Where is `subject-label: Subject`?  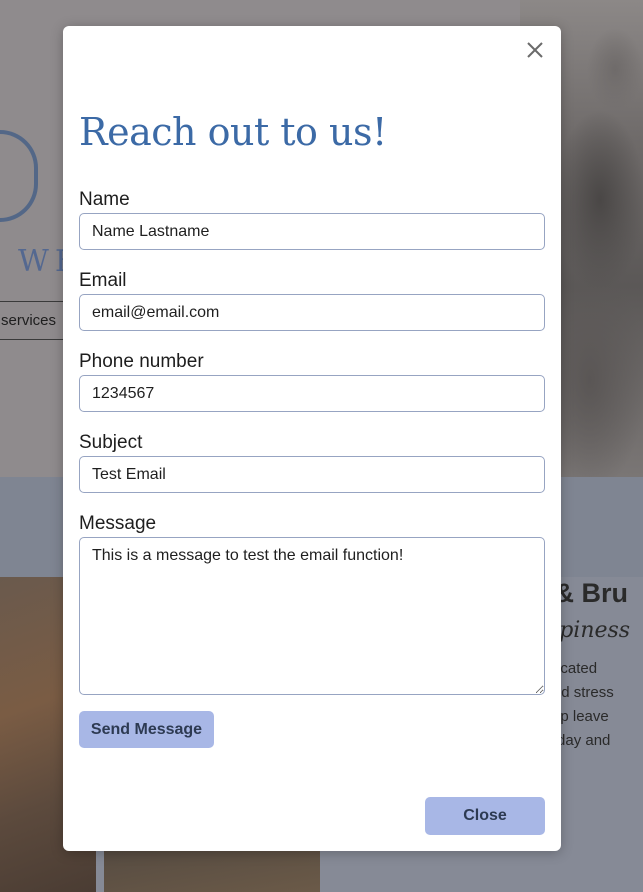
subject-label: Subject is located at coordinates (111, 442).